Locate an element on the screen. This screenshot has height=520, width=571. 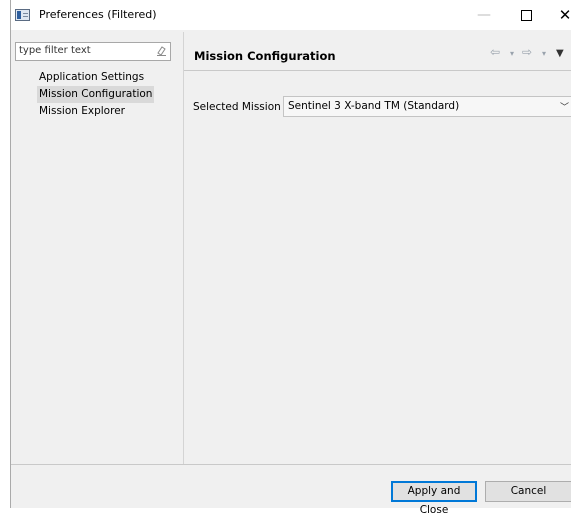
maximize-icon is located at coordinates (526, 15).